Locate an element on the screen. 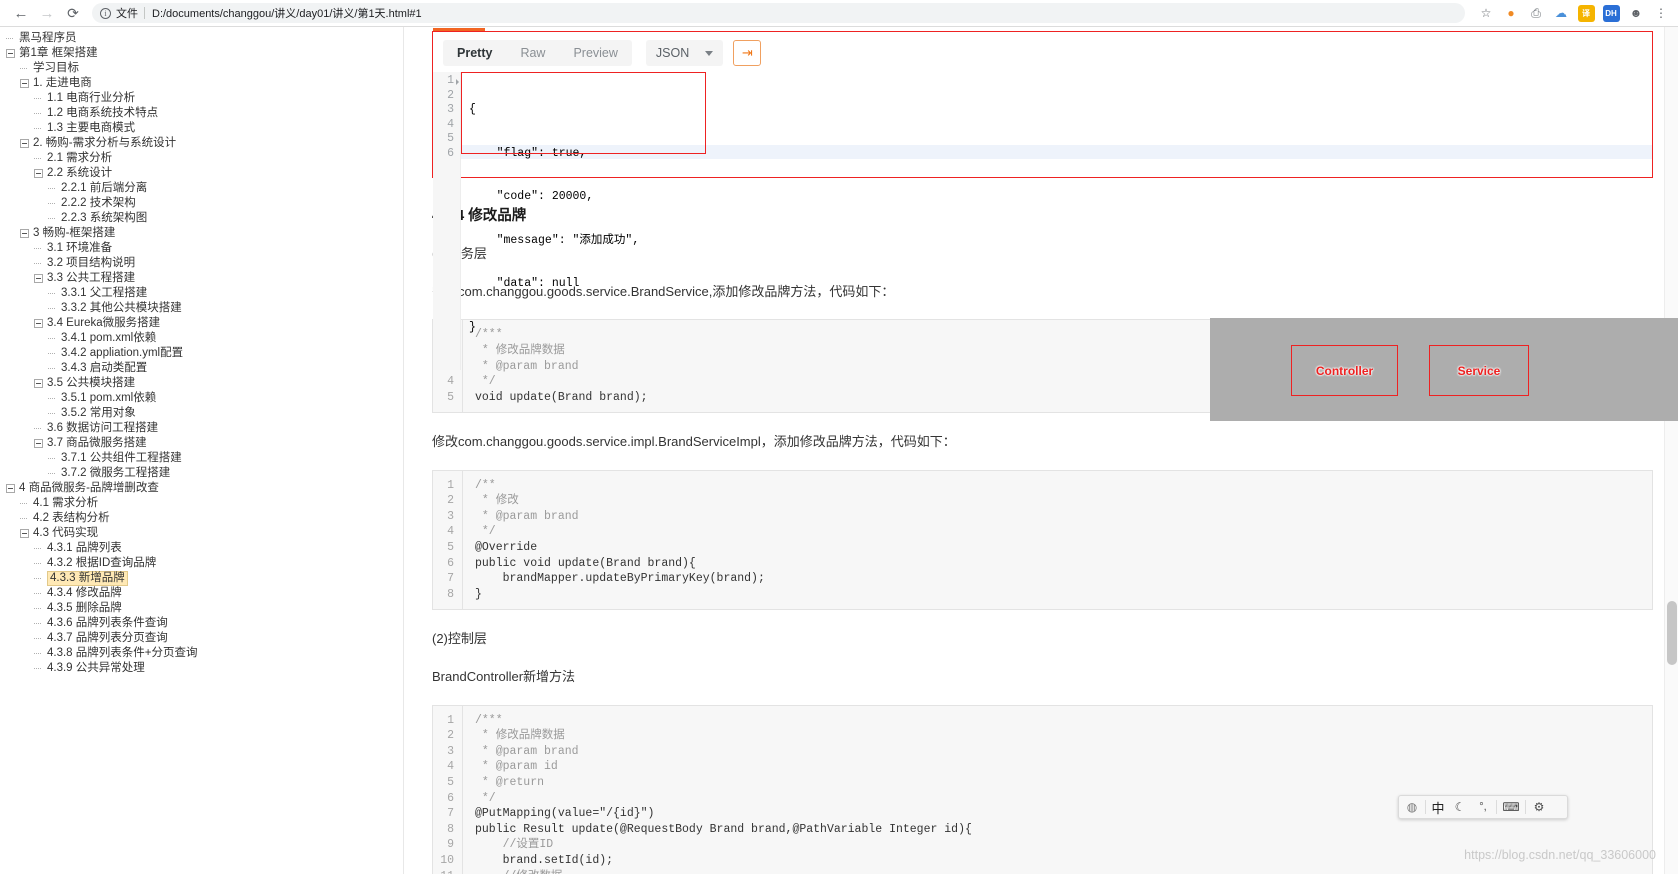  toc-item: 3.7.2 微服务工程搭建 is located at coordinates (201, 473).